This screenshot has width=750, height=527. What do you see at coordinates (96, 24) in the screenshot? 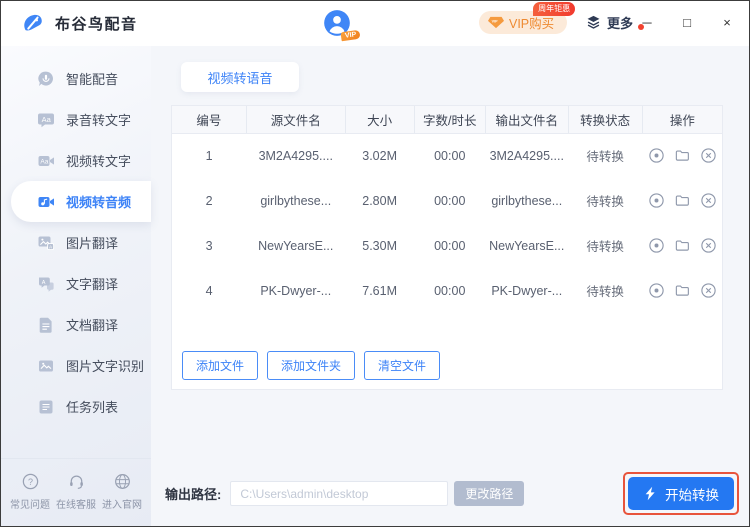
I see `app-title: 布谷鸟配音` at bounding box center [96, 24].